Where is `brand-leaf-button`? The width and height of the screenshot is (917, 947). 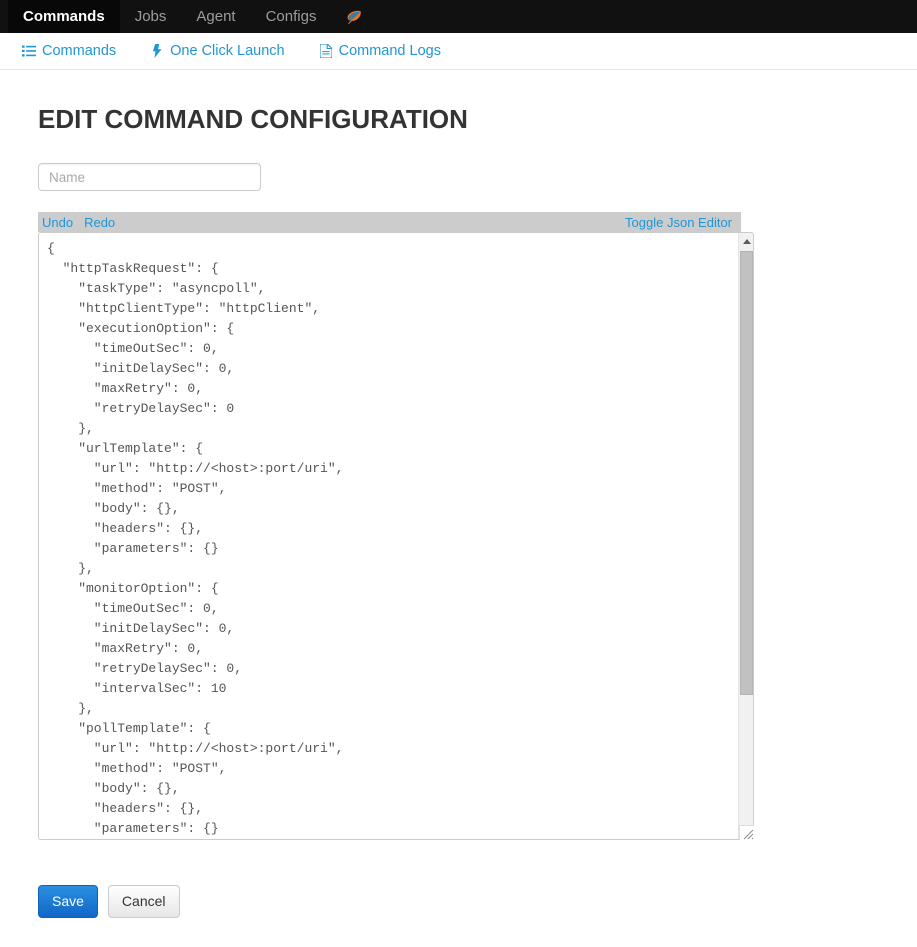 brand-leaf-button is located at coordinates (354, 16).